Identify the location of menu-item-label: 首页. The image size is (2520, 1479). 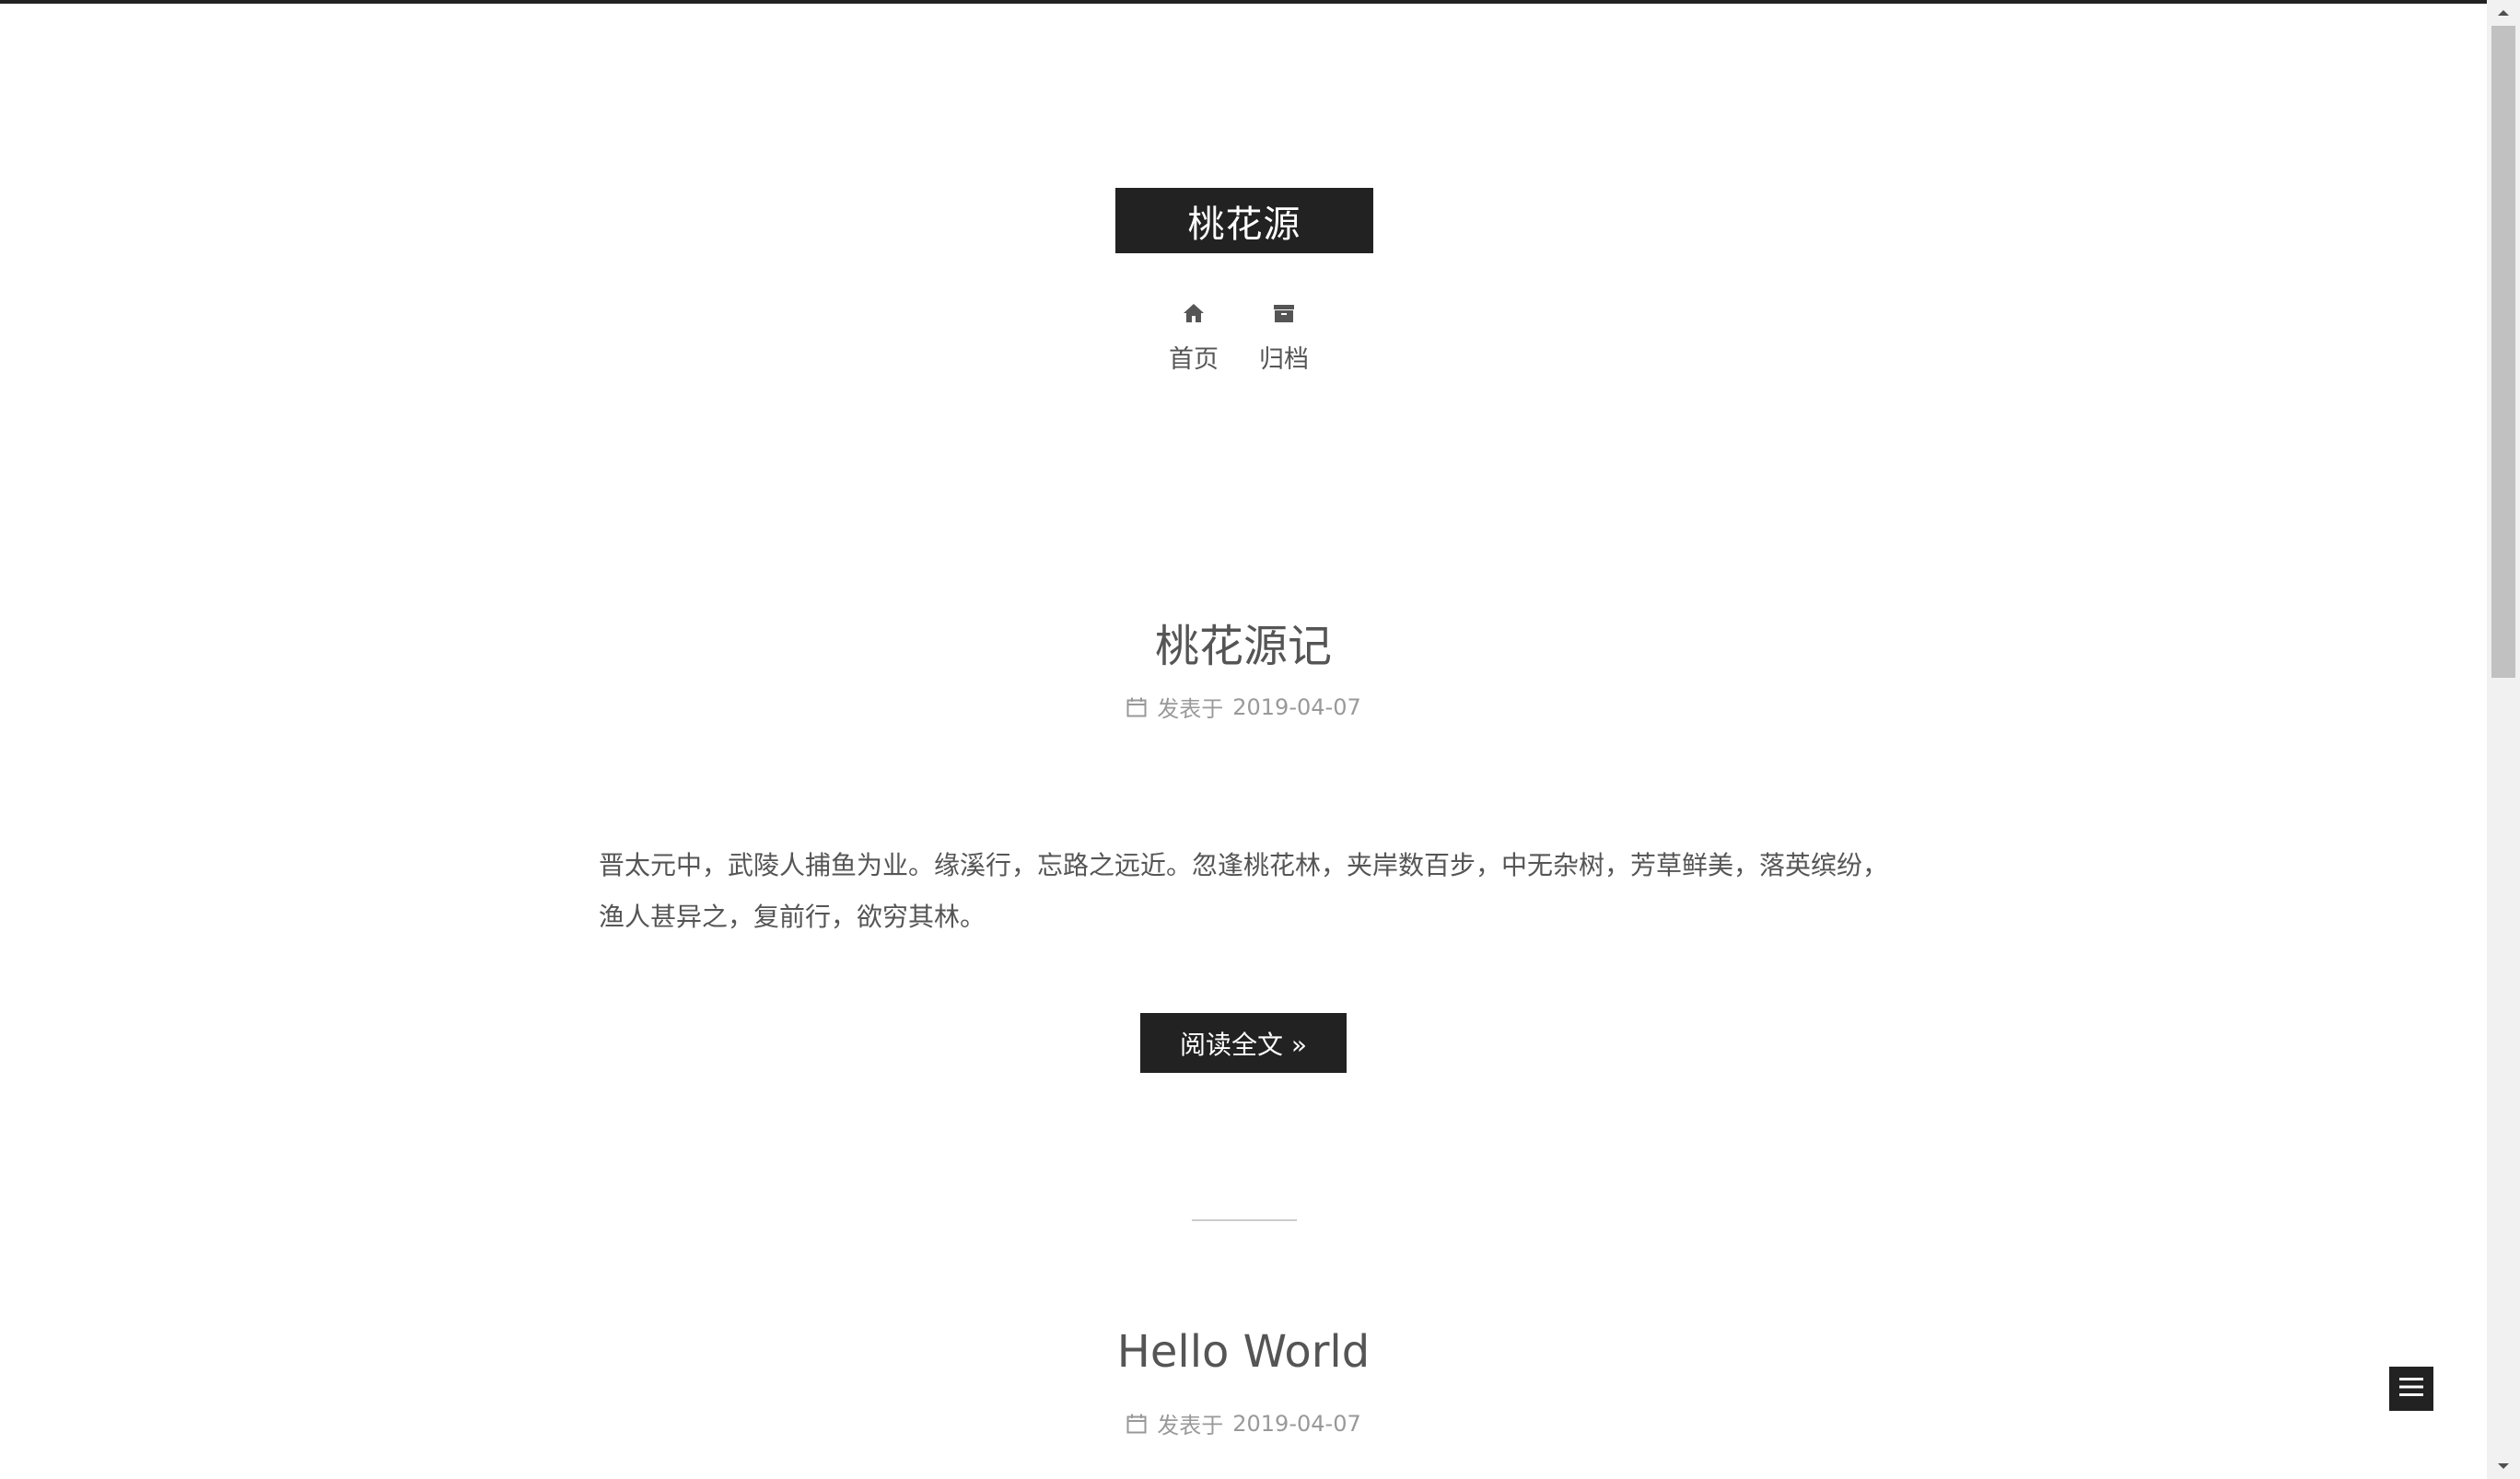
(1194, 359).